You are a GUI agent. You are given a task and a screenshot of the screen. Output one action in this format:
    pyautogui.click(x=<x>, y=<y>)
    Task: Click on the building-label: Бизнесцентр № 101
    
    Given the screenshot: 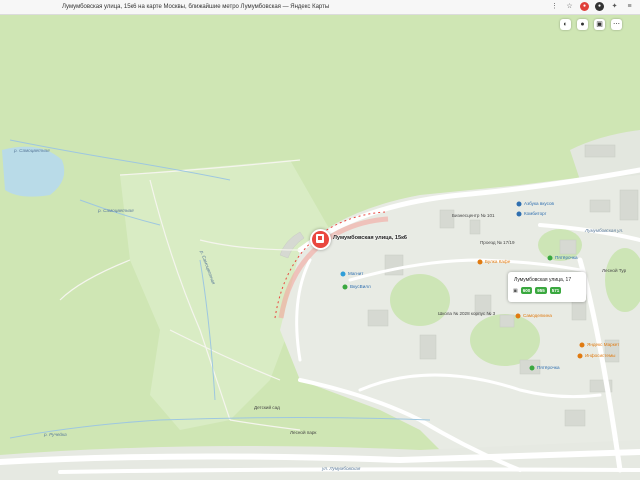 What is the action you would take?
    pyautogui.click(x=473, y=215)
    